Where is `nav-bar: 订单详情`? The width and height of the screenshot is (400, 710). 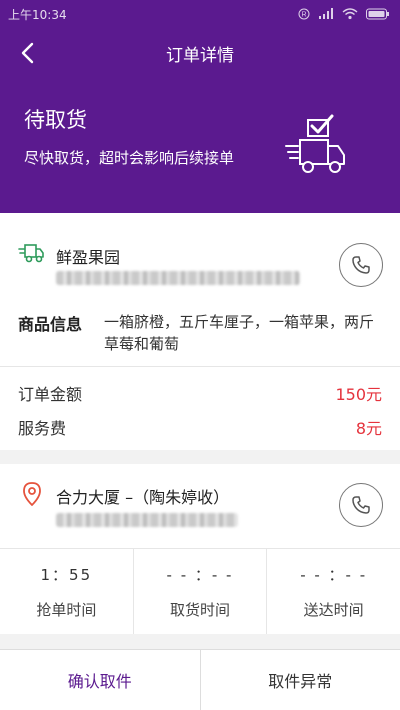
nav-bar: 订单详情 is located at coordinates (200, 53).